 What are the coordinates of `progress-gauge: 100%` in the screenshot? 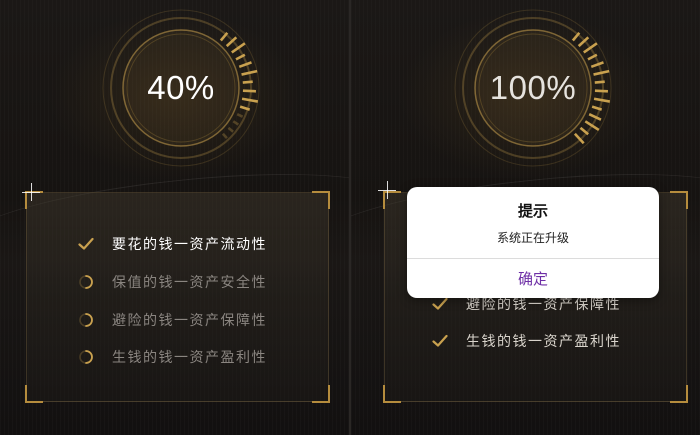 It's located at (533, 89).